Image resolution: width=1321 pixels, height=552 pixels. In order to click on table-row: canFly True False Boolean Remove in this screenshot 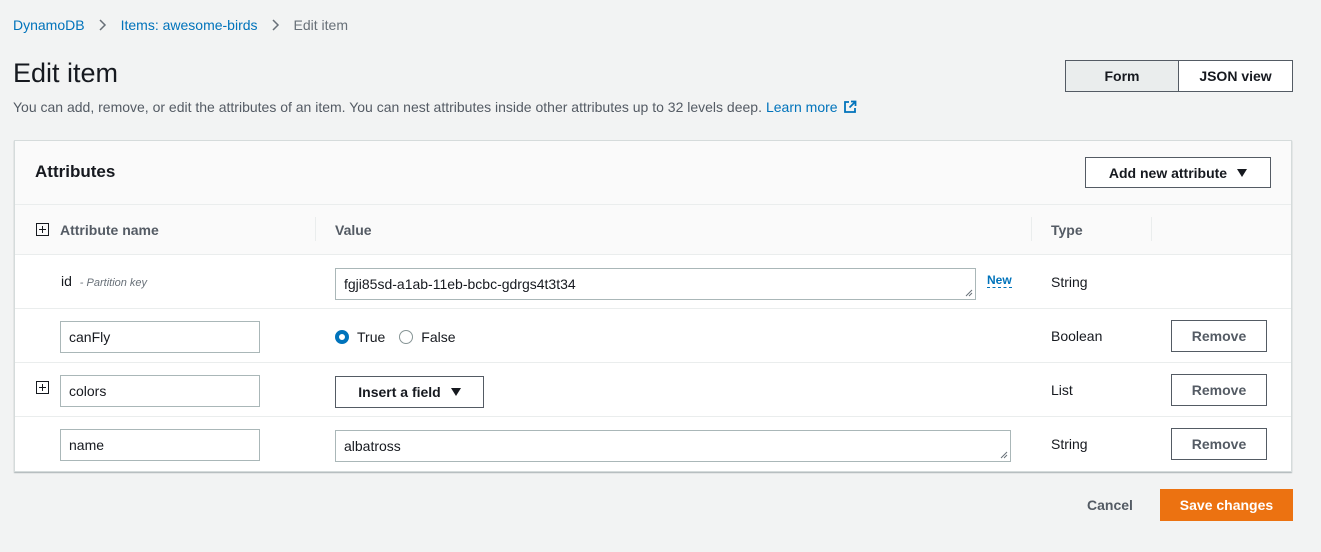, I will do `click(653, 336)`.